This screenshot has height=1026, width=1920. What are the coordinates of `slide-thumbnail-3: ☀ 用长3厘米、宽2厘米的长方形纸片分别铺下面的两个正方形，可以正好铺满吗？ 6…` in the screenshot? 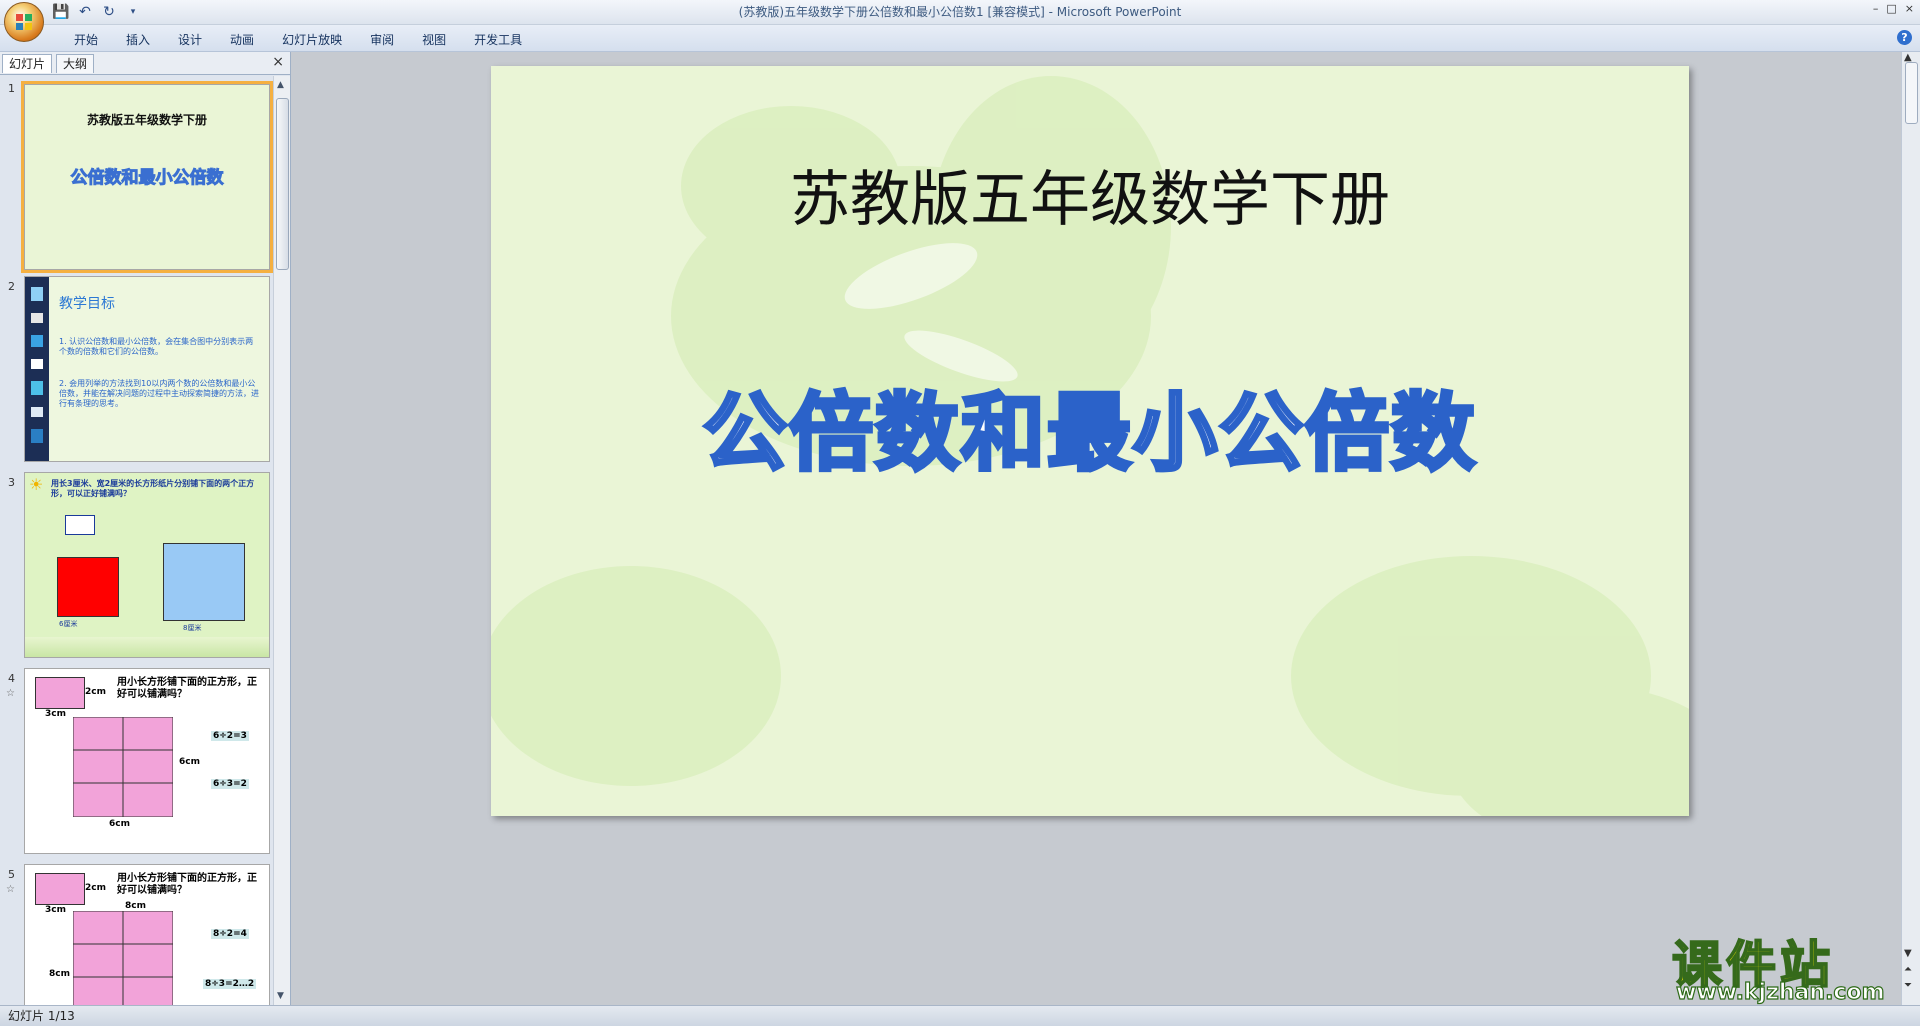 It's located at (147, 565).